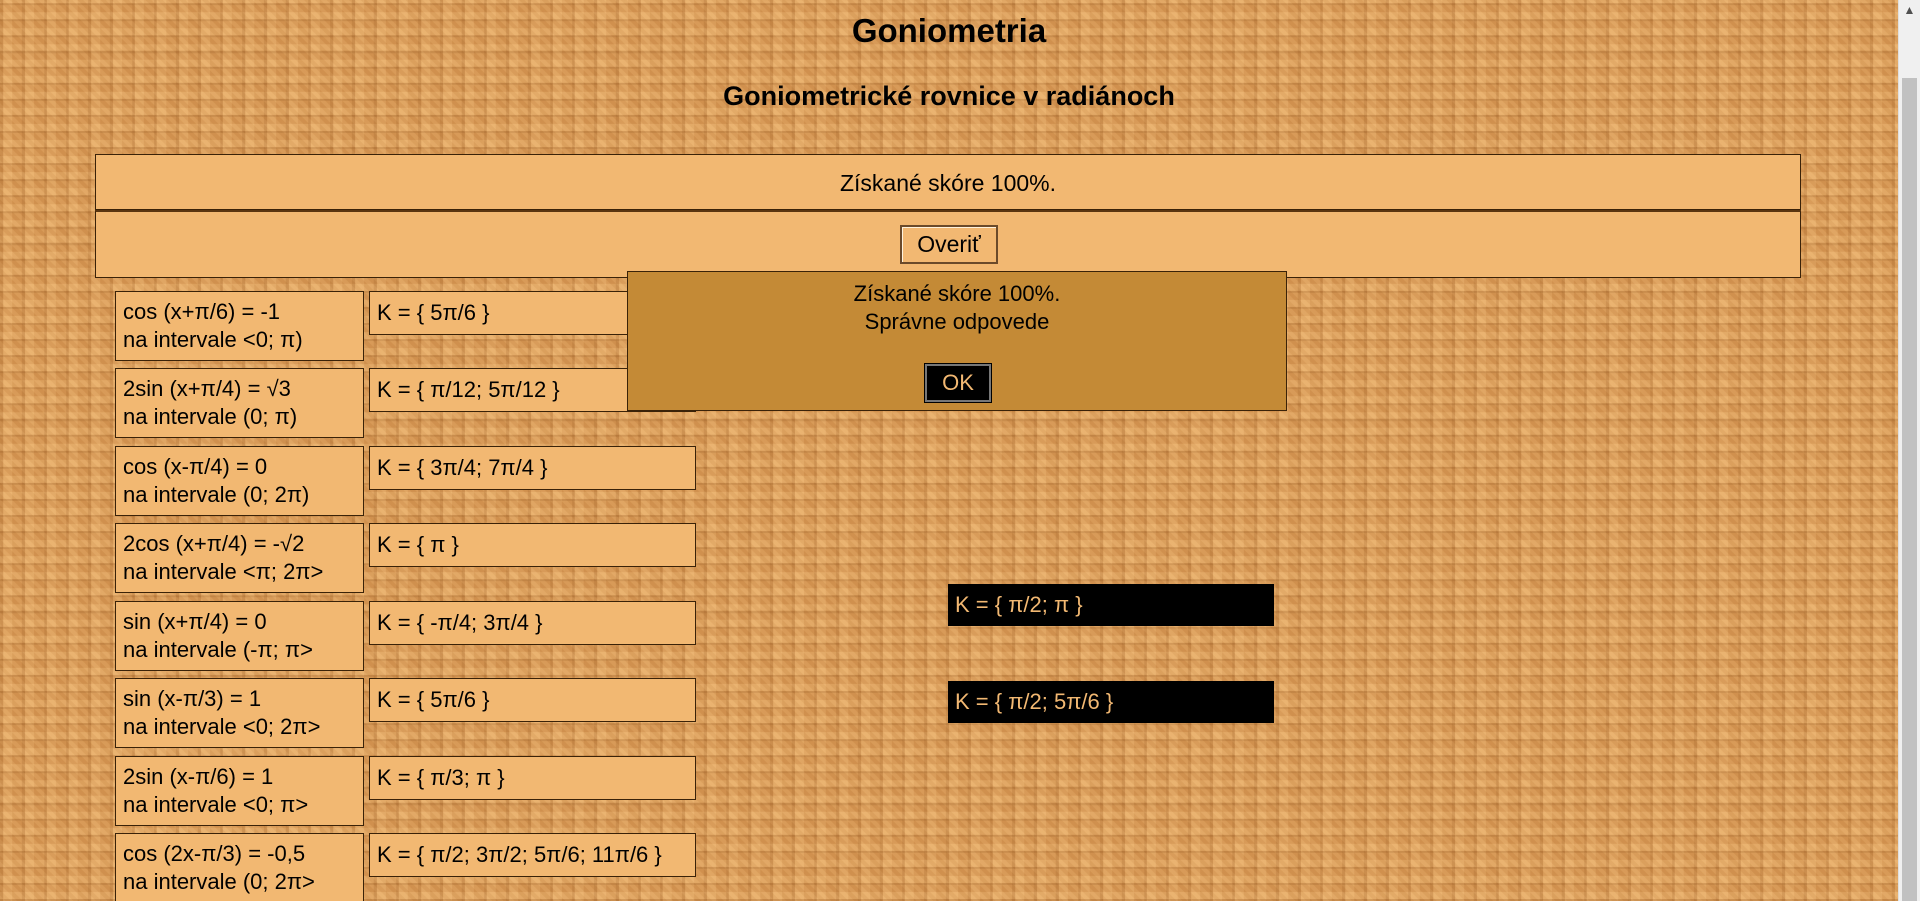  What do you see at coordinates (239, 403) in the screenshot?
I see `equation-box: 2sin (x+π/4) = √3 na intervale (0; π)` at bounding box center [239, 403].